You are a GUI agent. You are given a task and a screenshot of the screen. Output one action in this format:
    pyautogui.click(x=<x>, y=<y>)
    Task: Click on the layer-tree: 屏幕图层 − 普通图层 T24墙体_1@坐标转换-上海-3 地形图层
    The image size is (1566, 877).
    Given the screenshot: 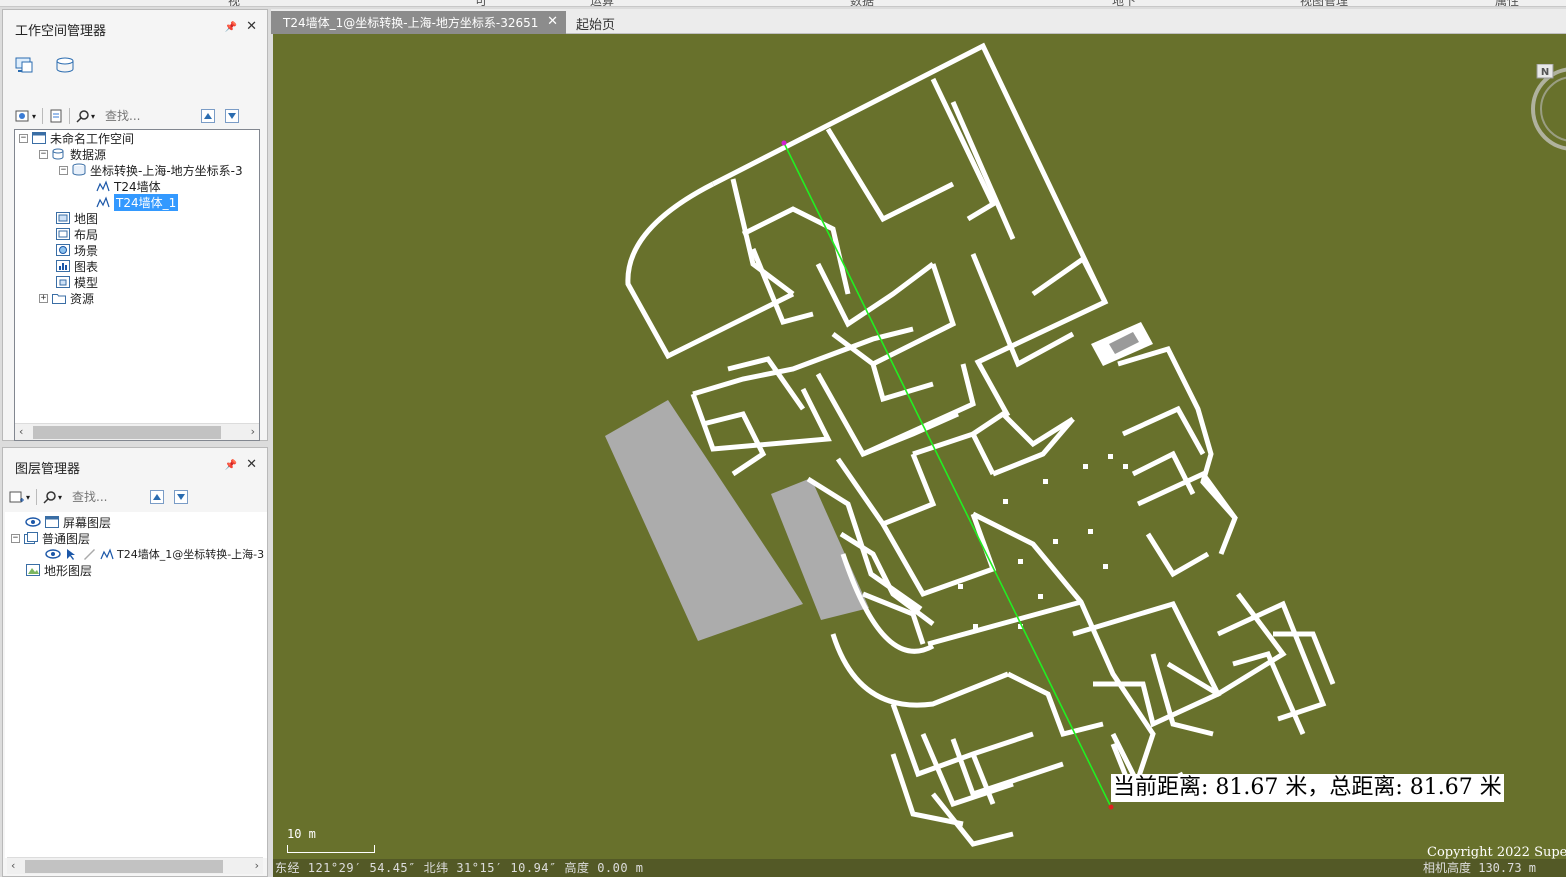 What is the action you would take?
    pyautogui.click(x=136, y=685)
    